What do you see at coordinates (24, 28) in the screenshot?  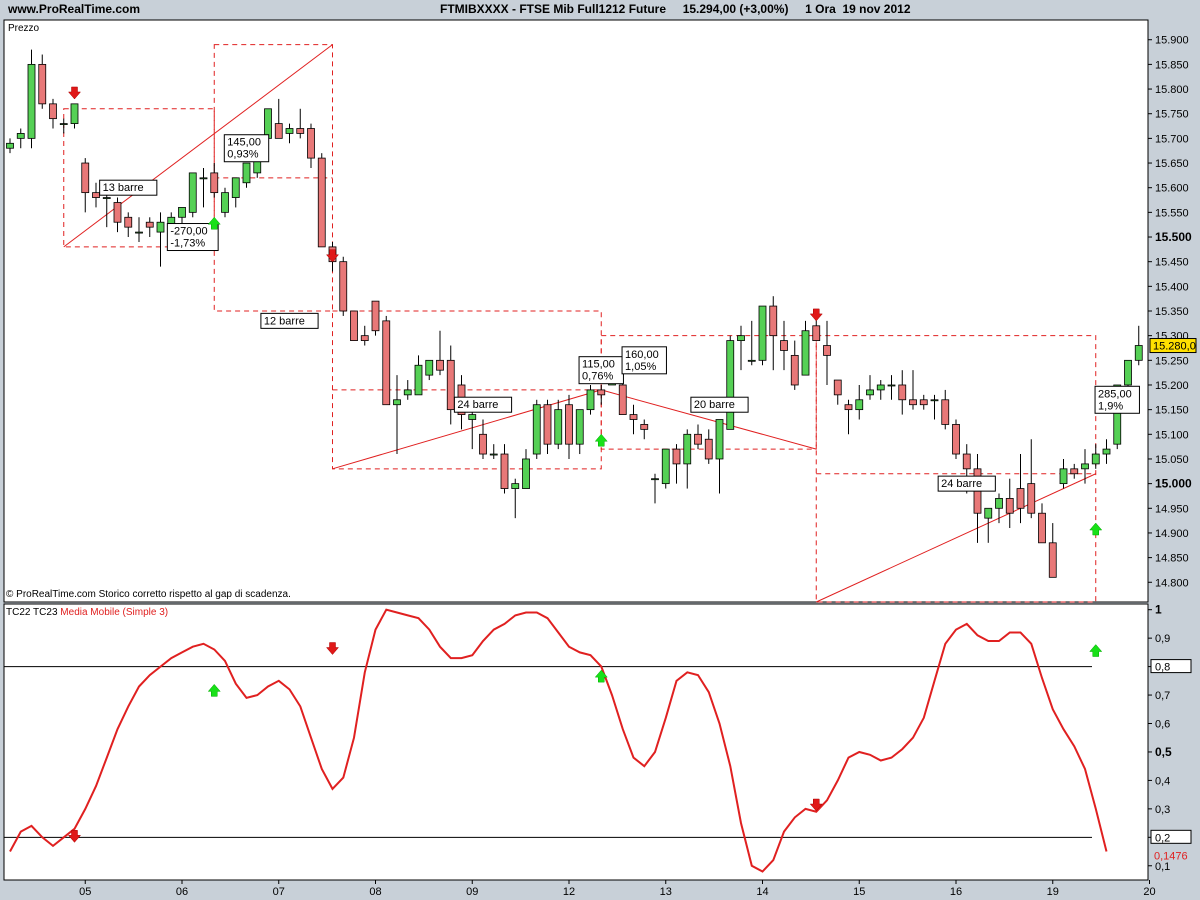 I see `price-panel-label: Prezzo` at bounding box center [24, 28].